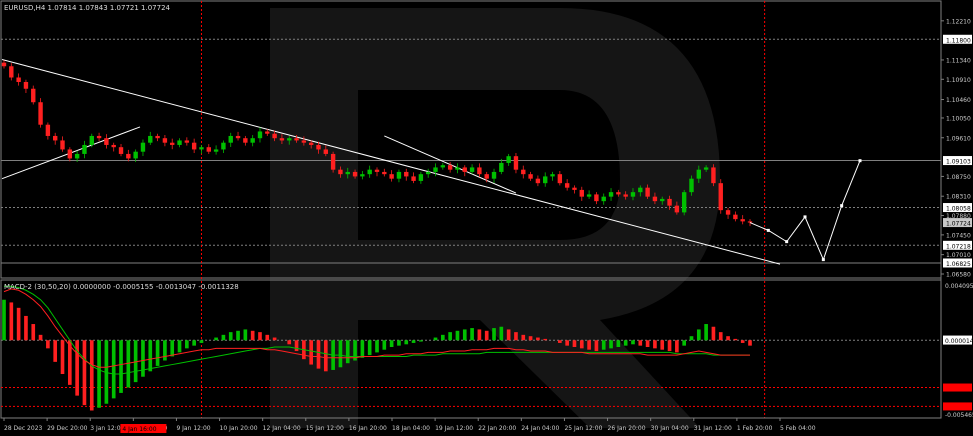 The height and width of the screenshot is (436, 973). What do you see at coordinates (139, 429) in the screenshot?
I see `highlighted-time-label: 4 Jan 16:00` at bounding box center [139, 429].